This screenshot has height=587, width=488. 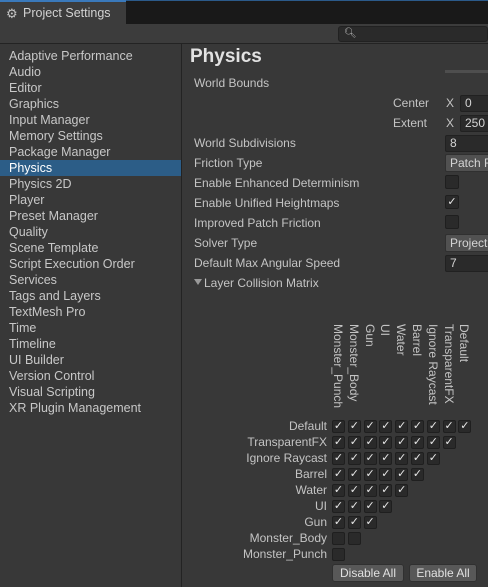 What do you see at coordinates (90, 216) in the screenshot?
I see `sidebar-item-preset-manager: Preset Manager` at bounding box center [90, 216].